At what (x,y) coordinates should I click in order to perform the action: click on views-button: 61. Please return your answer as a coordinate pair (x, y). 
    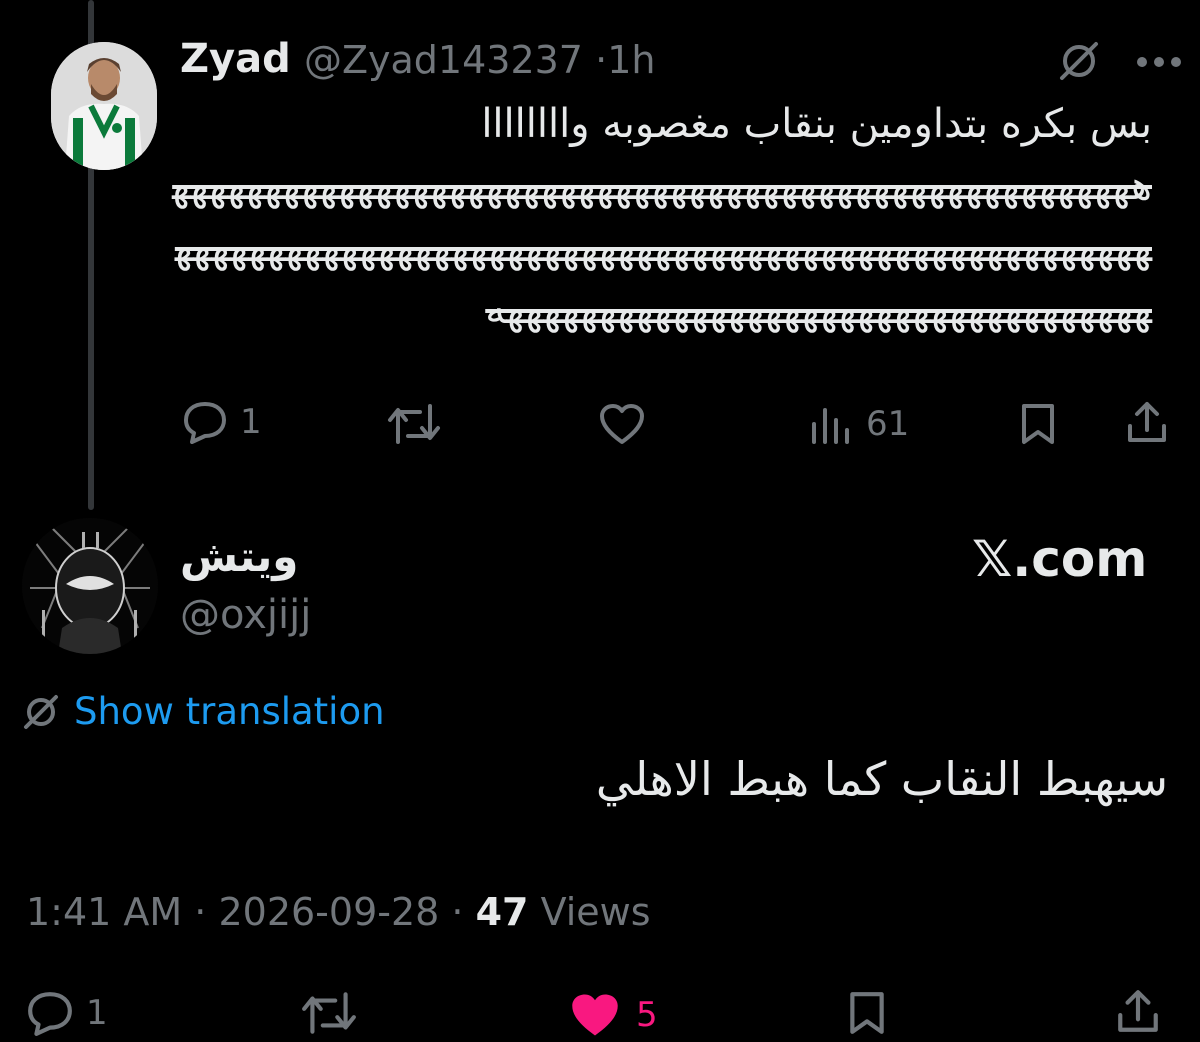
    Looking at the image, I should click on (858, 424).